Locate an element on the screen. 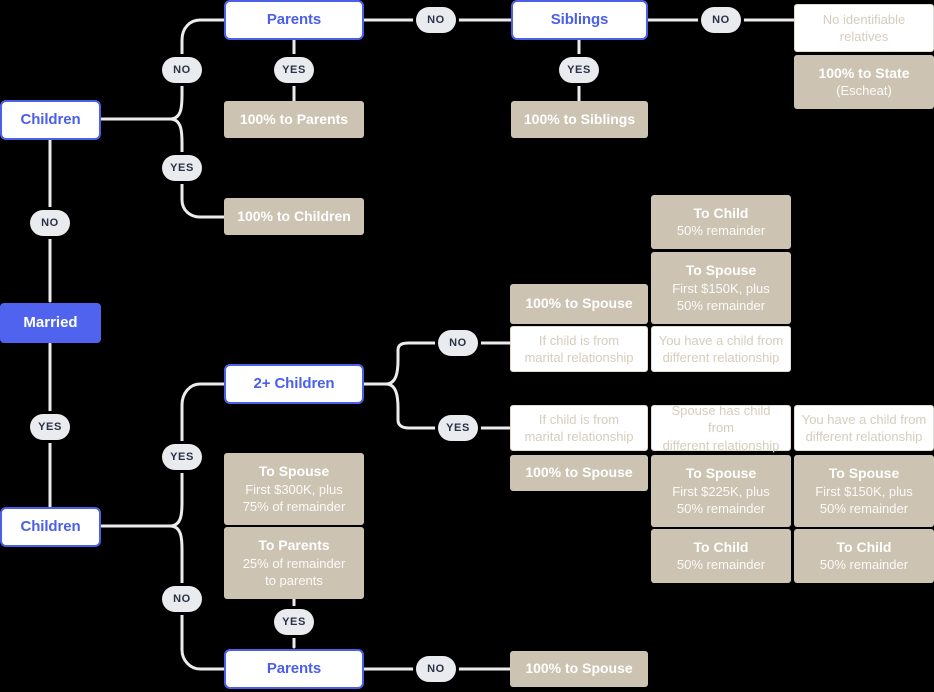 Image resolution: width=934 pixels, height=692 pixels. edge-label-two-plus-no: NO is located at coordinates (458, 343).